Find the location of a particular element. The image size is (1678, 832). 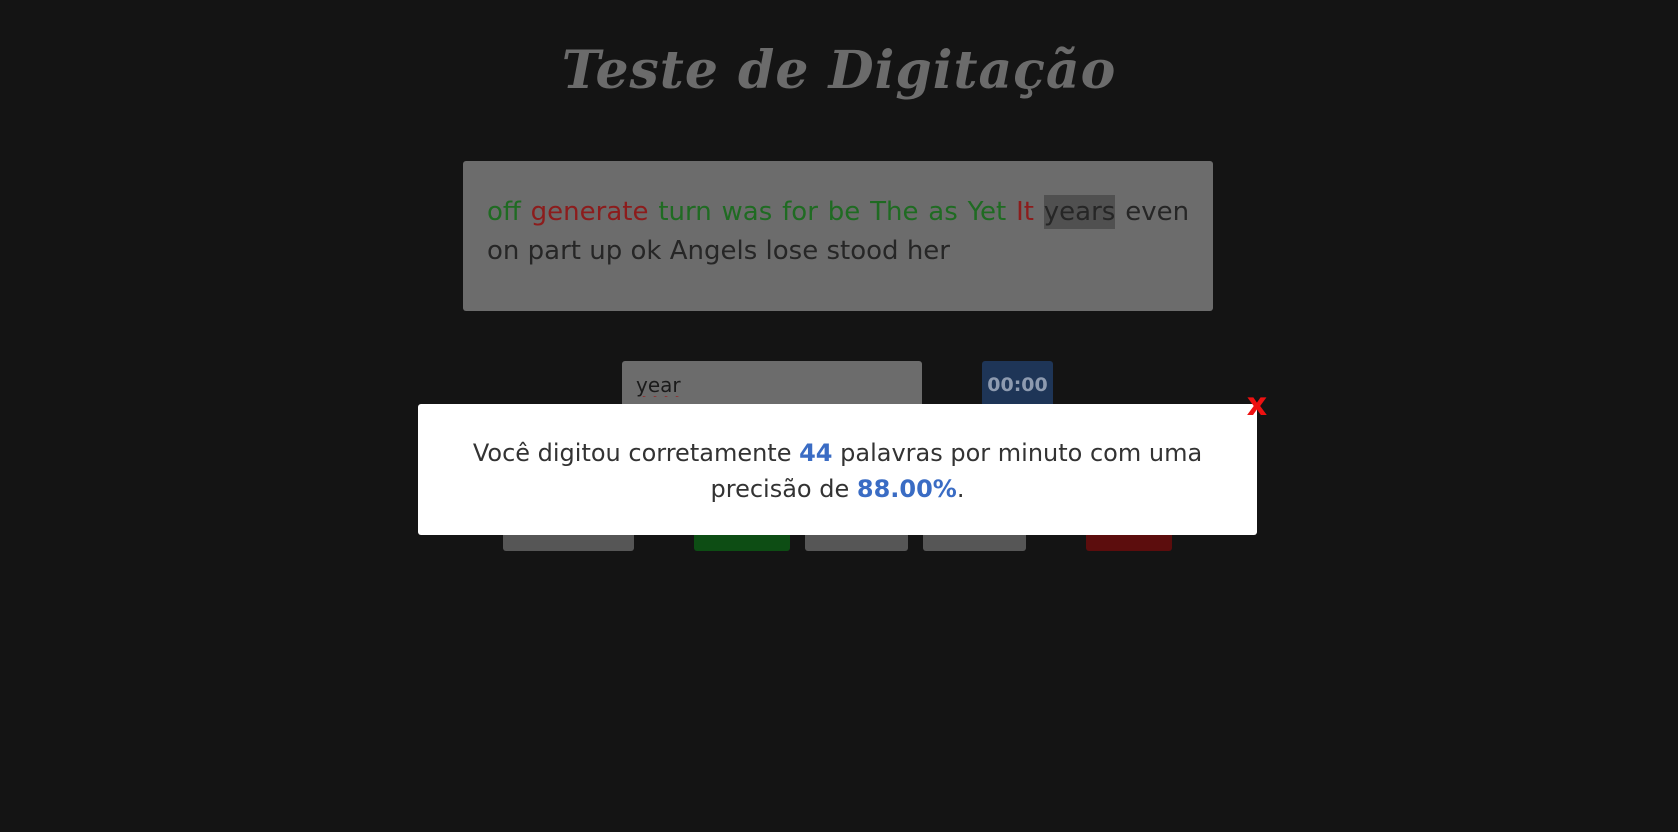

word-pending: even is located at coordinates (1157, 212).